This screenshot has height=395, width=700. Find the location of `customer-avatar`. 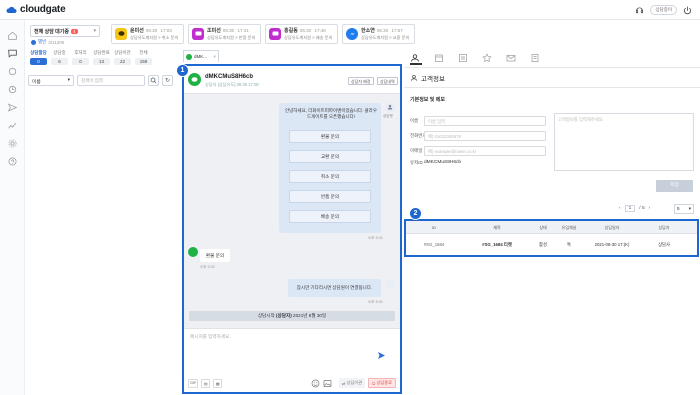

customer-avatar is located at coordinates (194, 79).